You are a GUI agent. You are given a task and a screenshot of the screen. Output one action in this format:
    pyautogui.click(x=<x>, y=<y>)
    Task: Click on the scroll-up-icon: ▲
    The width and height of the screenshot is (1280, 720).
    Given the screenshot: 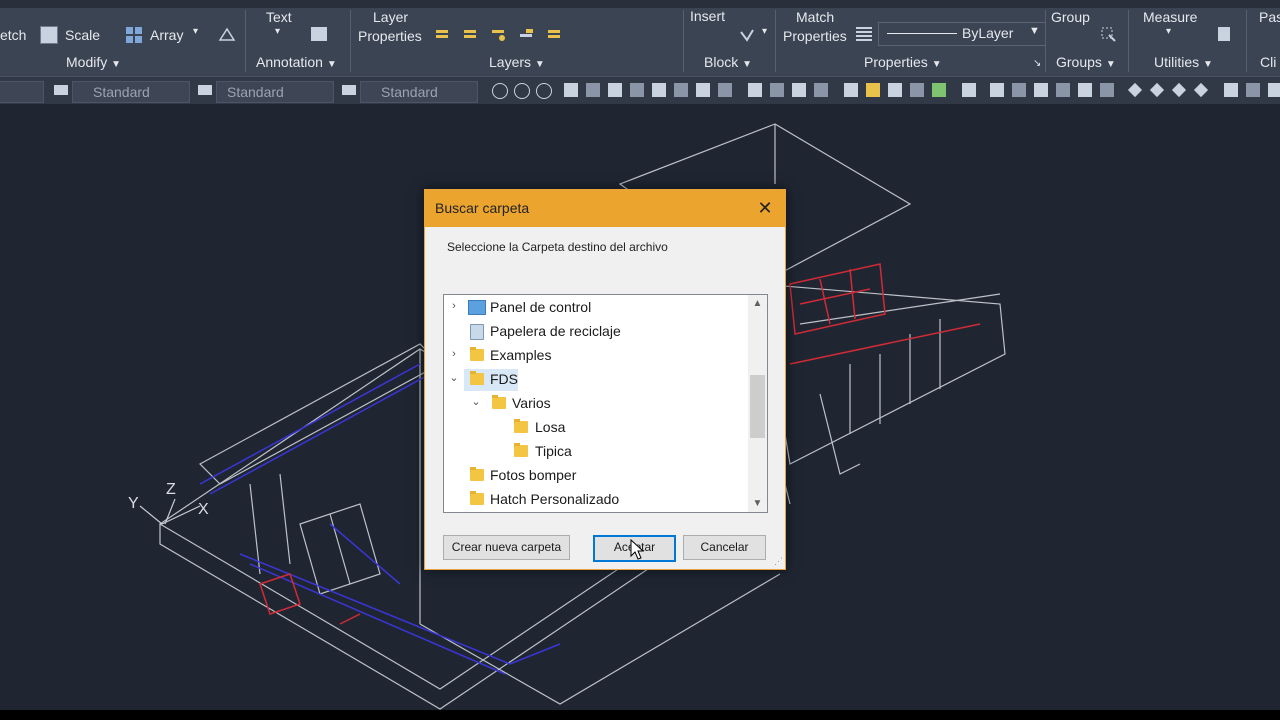 What is the action you would take?
    pyautogui.click(x=757, y=303)
    